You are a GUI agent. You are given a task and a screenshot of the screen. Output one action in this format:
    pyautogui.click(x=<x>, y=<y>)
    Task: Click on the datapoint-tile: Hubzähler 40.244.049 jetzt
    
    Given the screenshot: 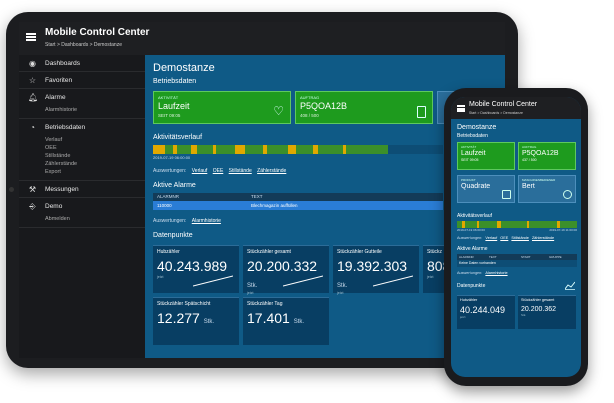 What is the action you would take?
    pyautogui.click(x=486, y=312)
    